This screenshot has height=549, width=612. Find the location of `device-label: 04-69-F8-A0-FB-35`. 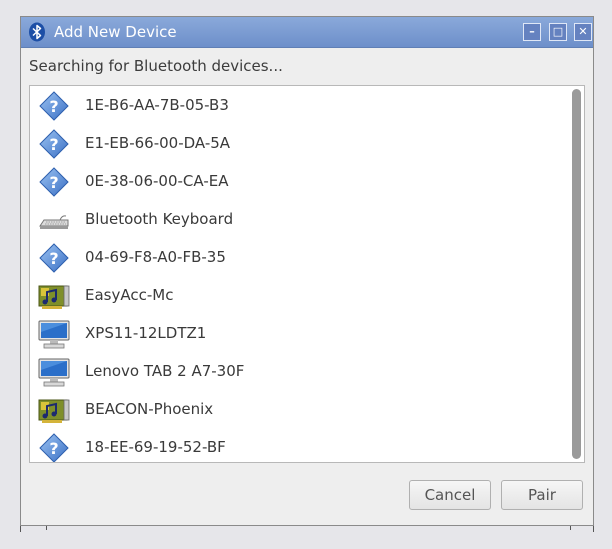

device-label: 04-69-F8-A0-FB-35 is located at coordinates (155, 257).